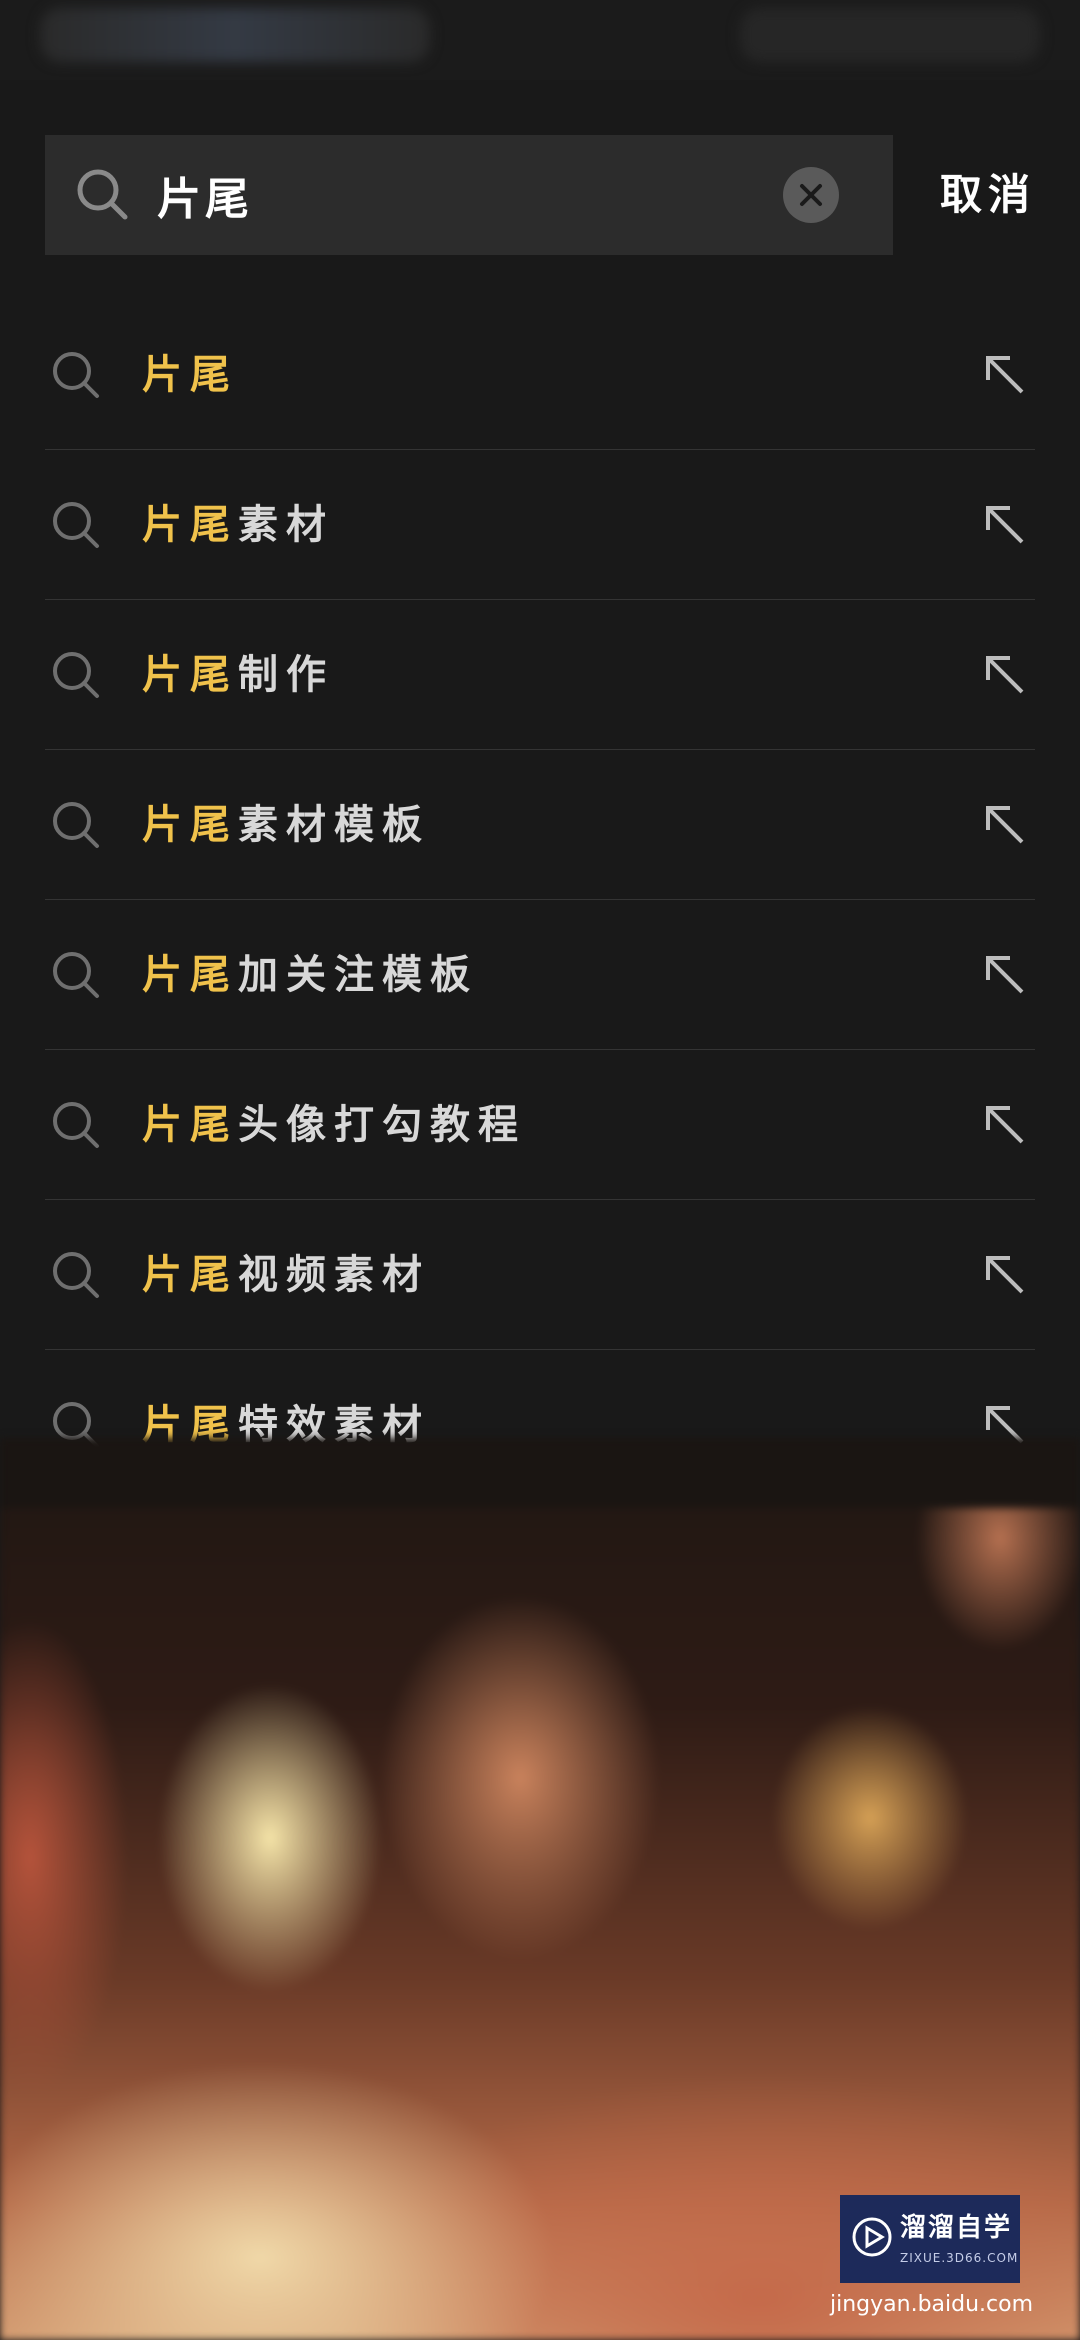 The image size is (1080, 2340). I want to click on suggestion-rest: 视频素材, so click(334, 1275).